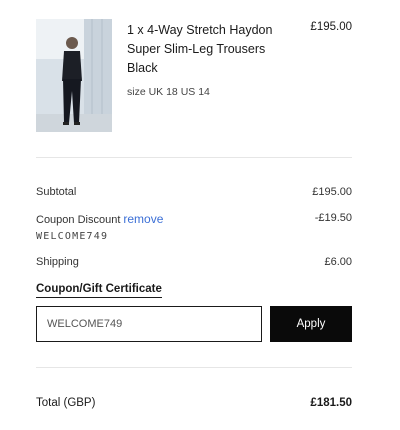 The image size is (400, 430). What do you see at coordinates (331, 27) in the screenshot?
I see `product-price: £195.00` at bounding box center [331, 27].